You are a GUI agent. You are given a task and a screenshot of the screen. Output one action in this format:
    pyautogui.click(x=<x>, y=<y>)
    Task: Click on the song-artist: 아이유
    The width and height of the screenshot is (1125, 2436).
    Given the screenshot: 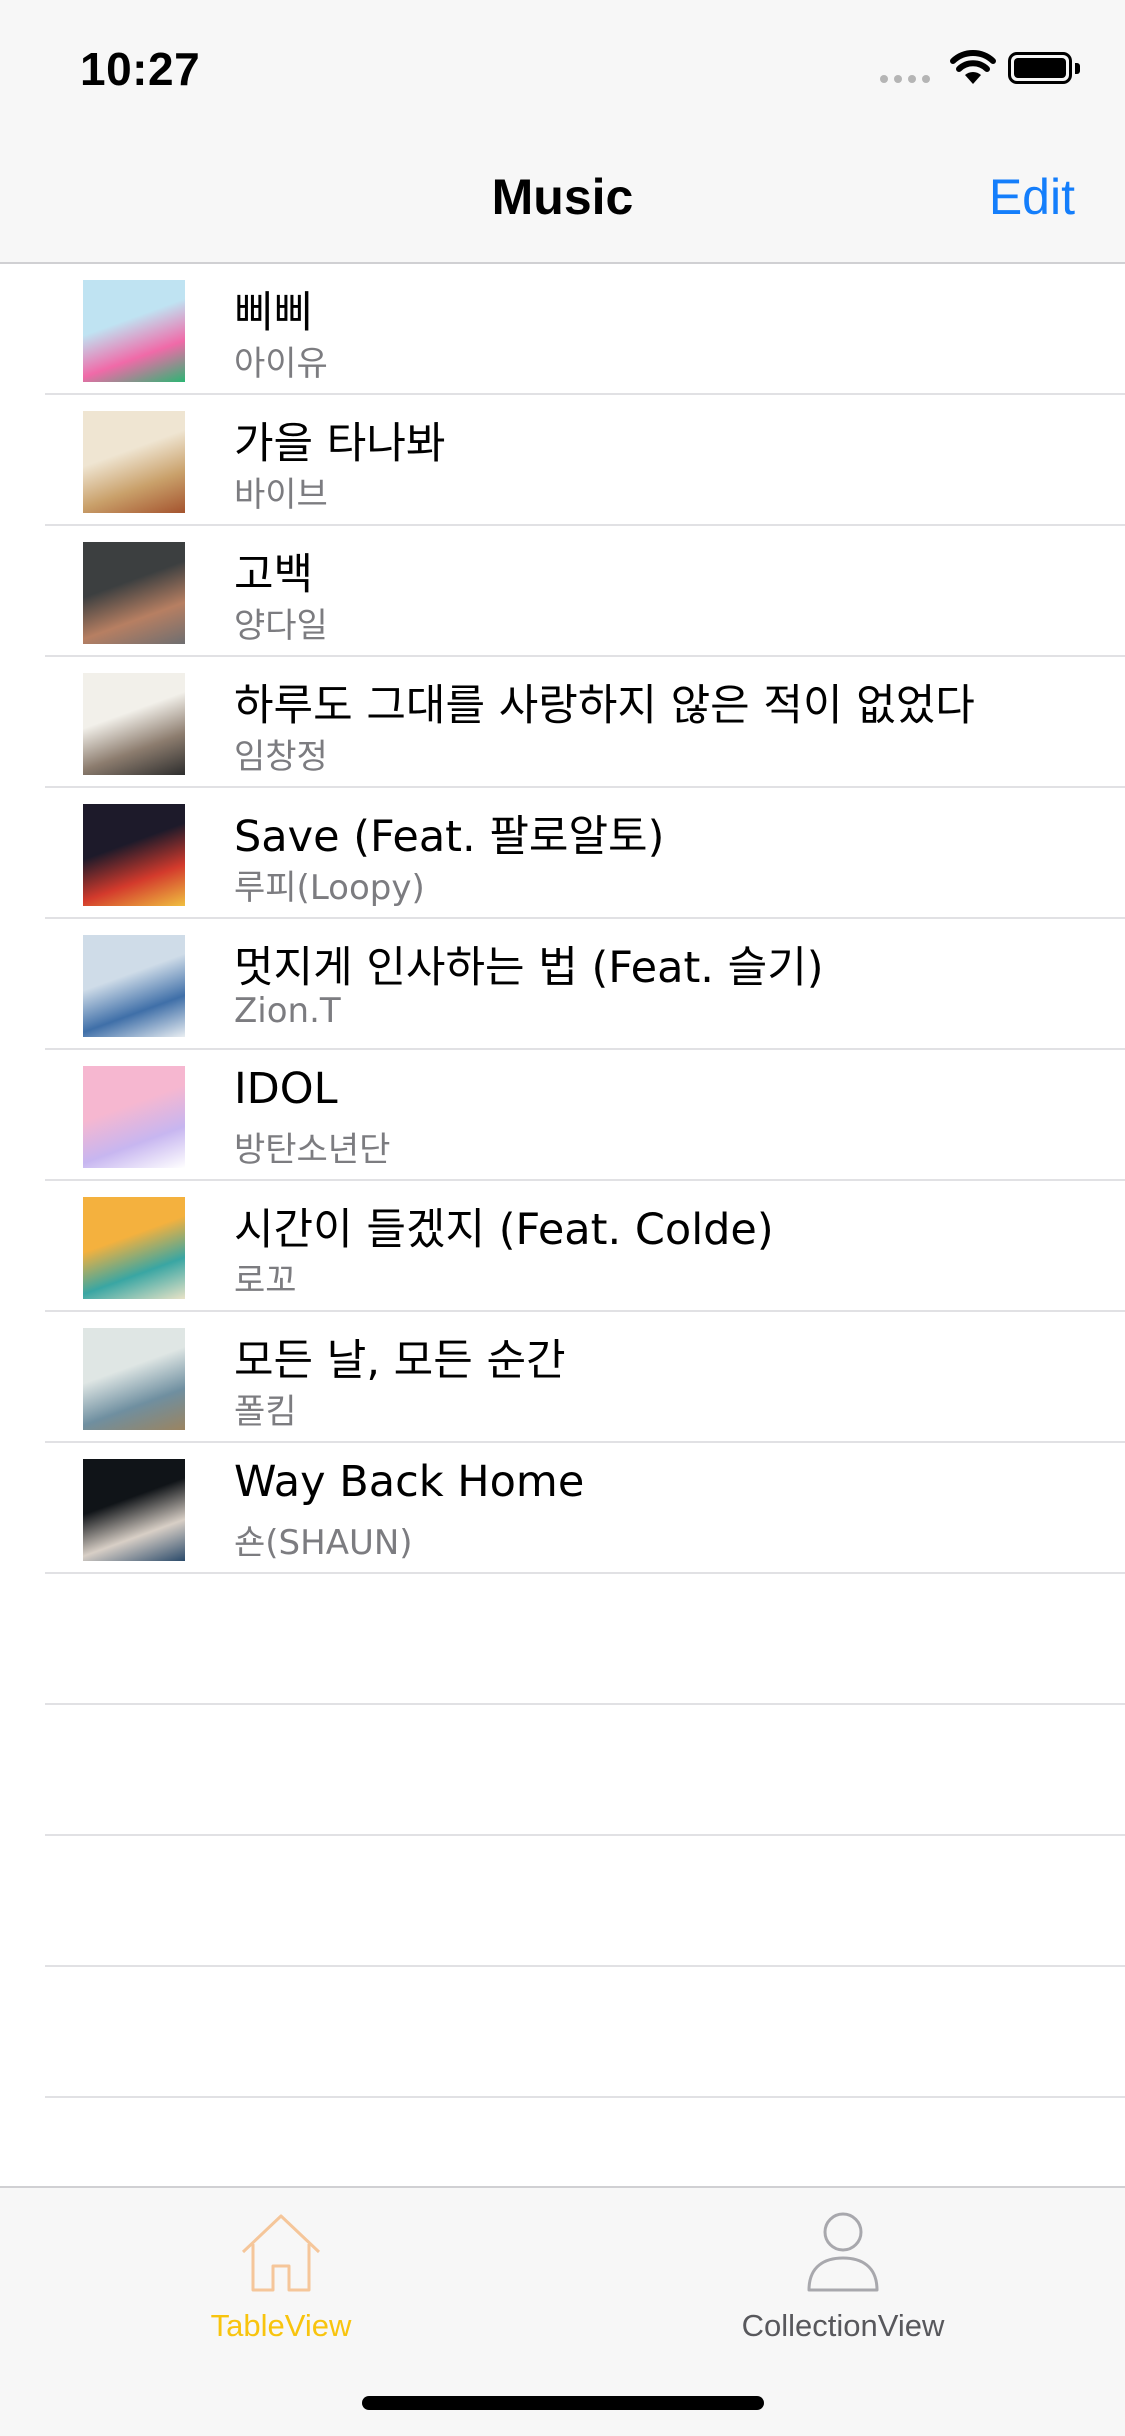 What is the action you would take?
    pyautogui.click(x=281, y=364)
    